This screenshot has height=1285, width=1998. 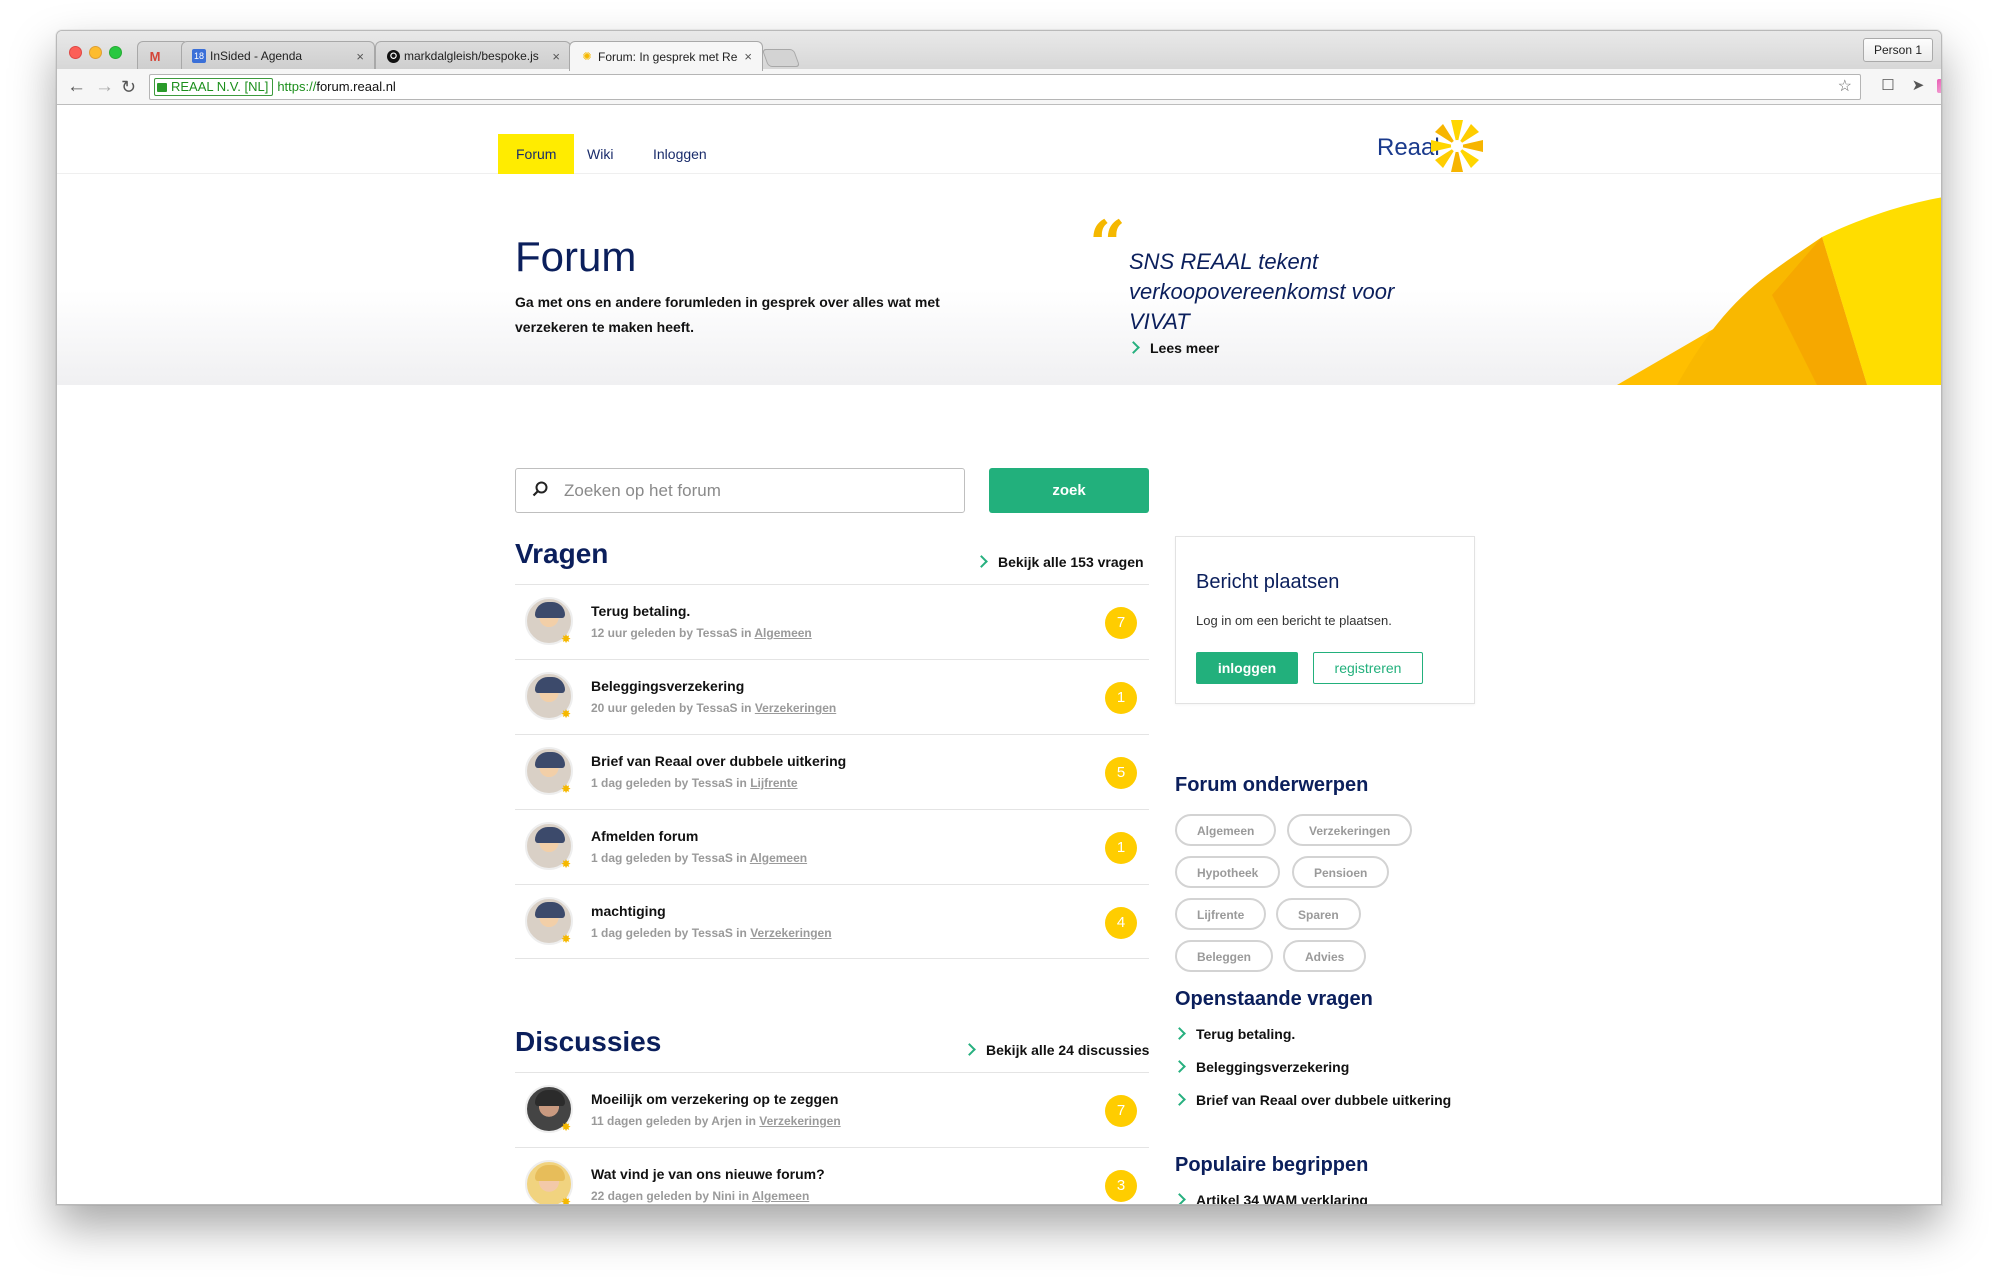 What do you see at coordinates (540, 489) in the screenshot?
I see `search-icon` at bounding box center [540, 489].